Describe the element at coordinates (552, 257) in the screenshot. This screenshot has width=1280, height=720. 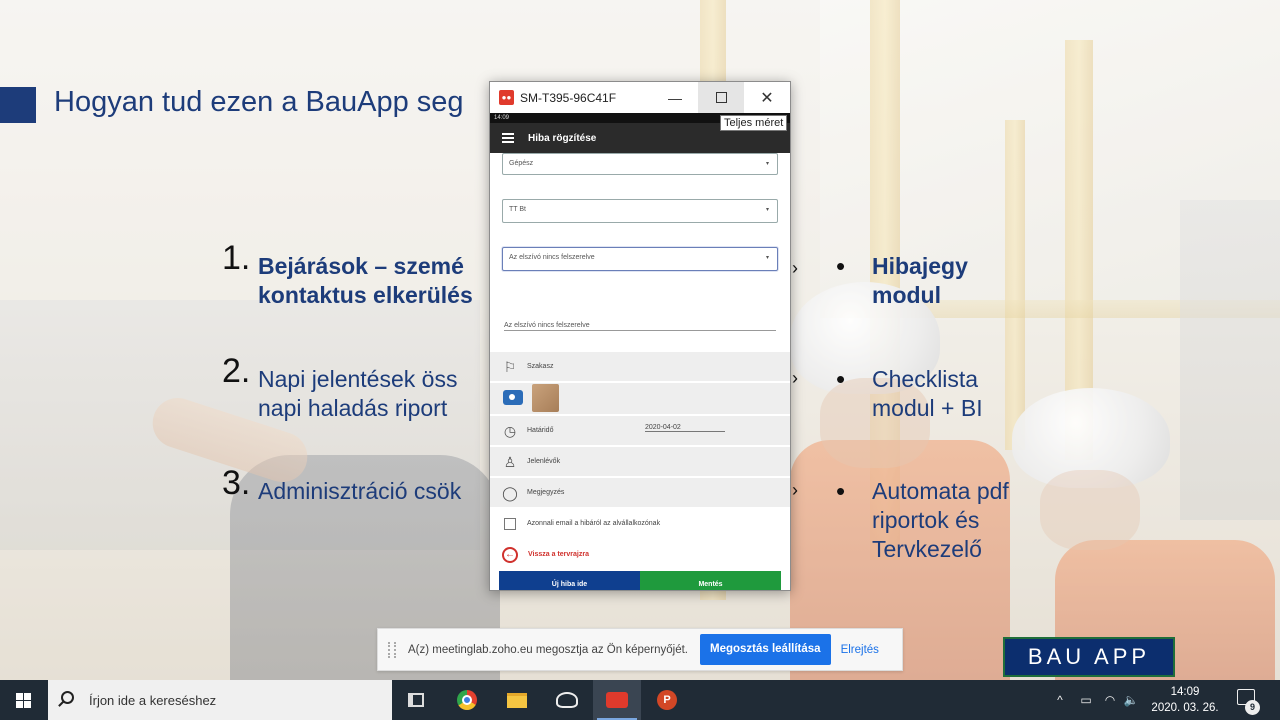
I see `issue-type-dropdown-value: Az elszívó nincs felszerelve` at that location.